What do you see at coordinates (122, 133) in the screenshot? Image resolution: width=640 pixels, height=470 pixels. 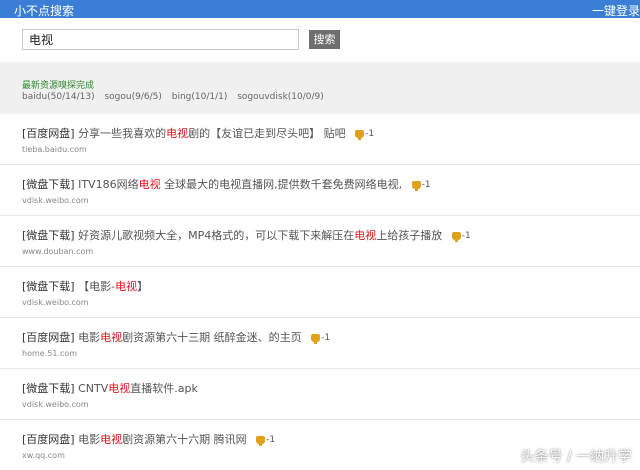 I see `result-title-pre: 分享一些我喜欢的` at bounding box center [122, 133].